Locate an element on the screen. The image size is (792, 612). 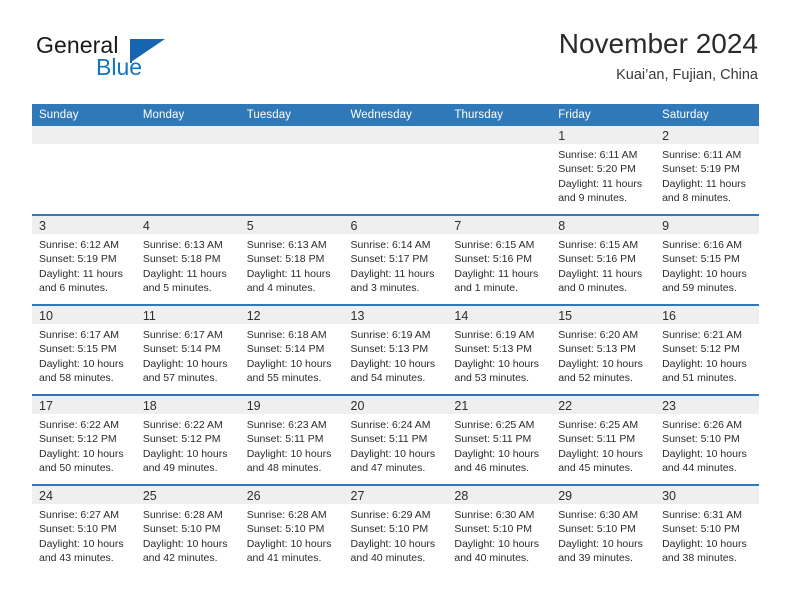
sunrise-time: Sunrise: 6:22 AM is located at coordinates (79, 425).